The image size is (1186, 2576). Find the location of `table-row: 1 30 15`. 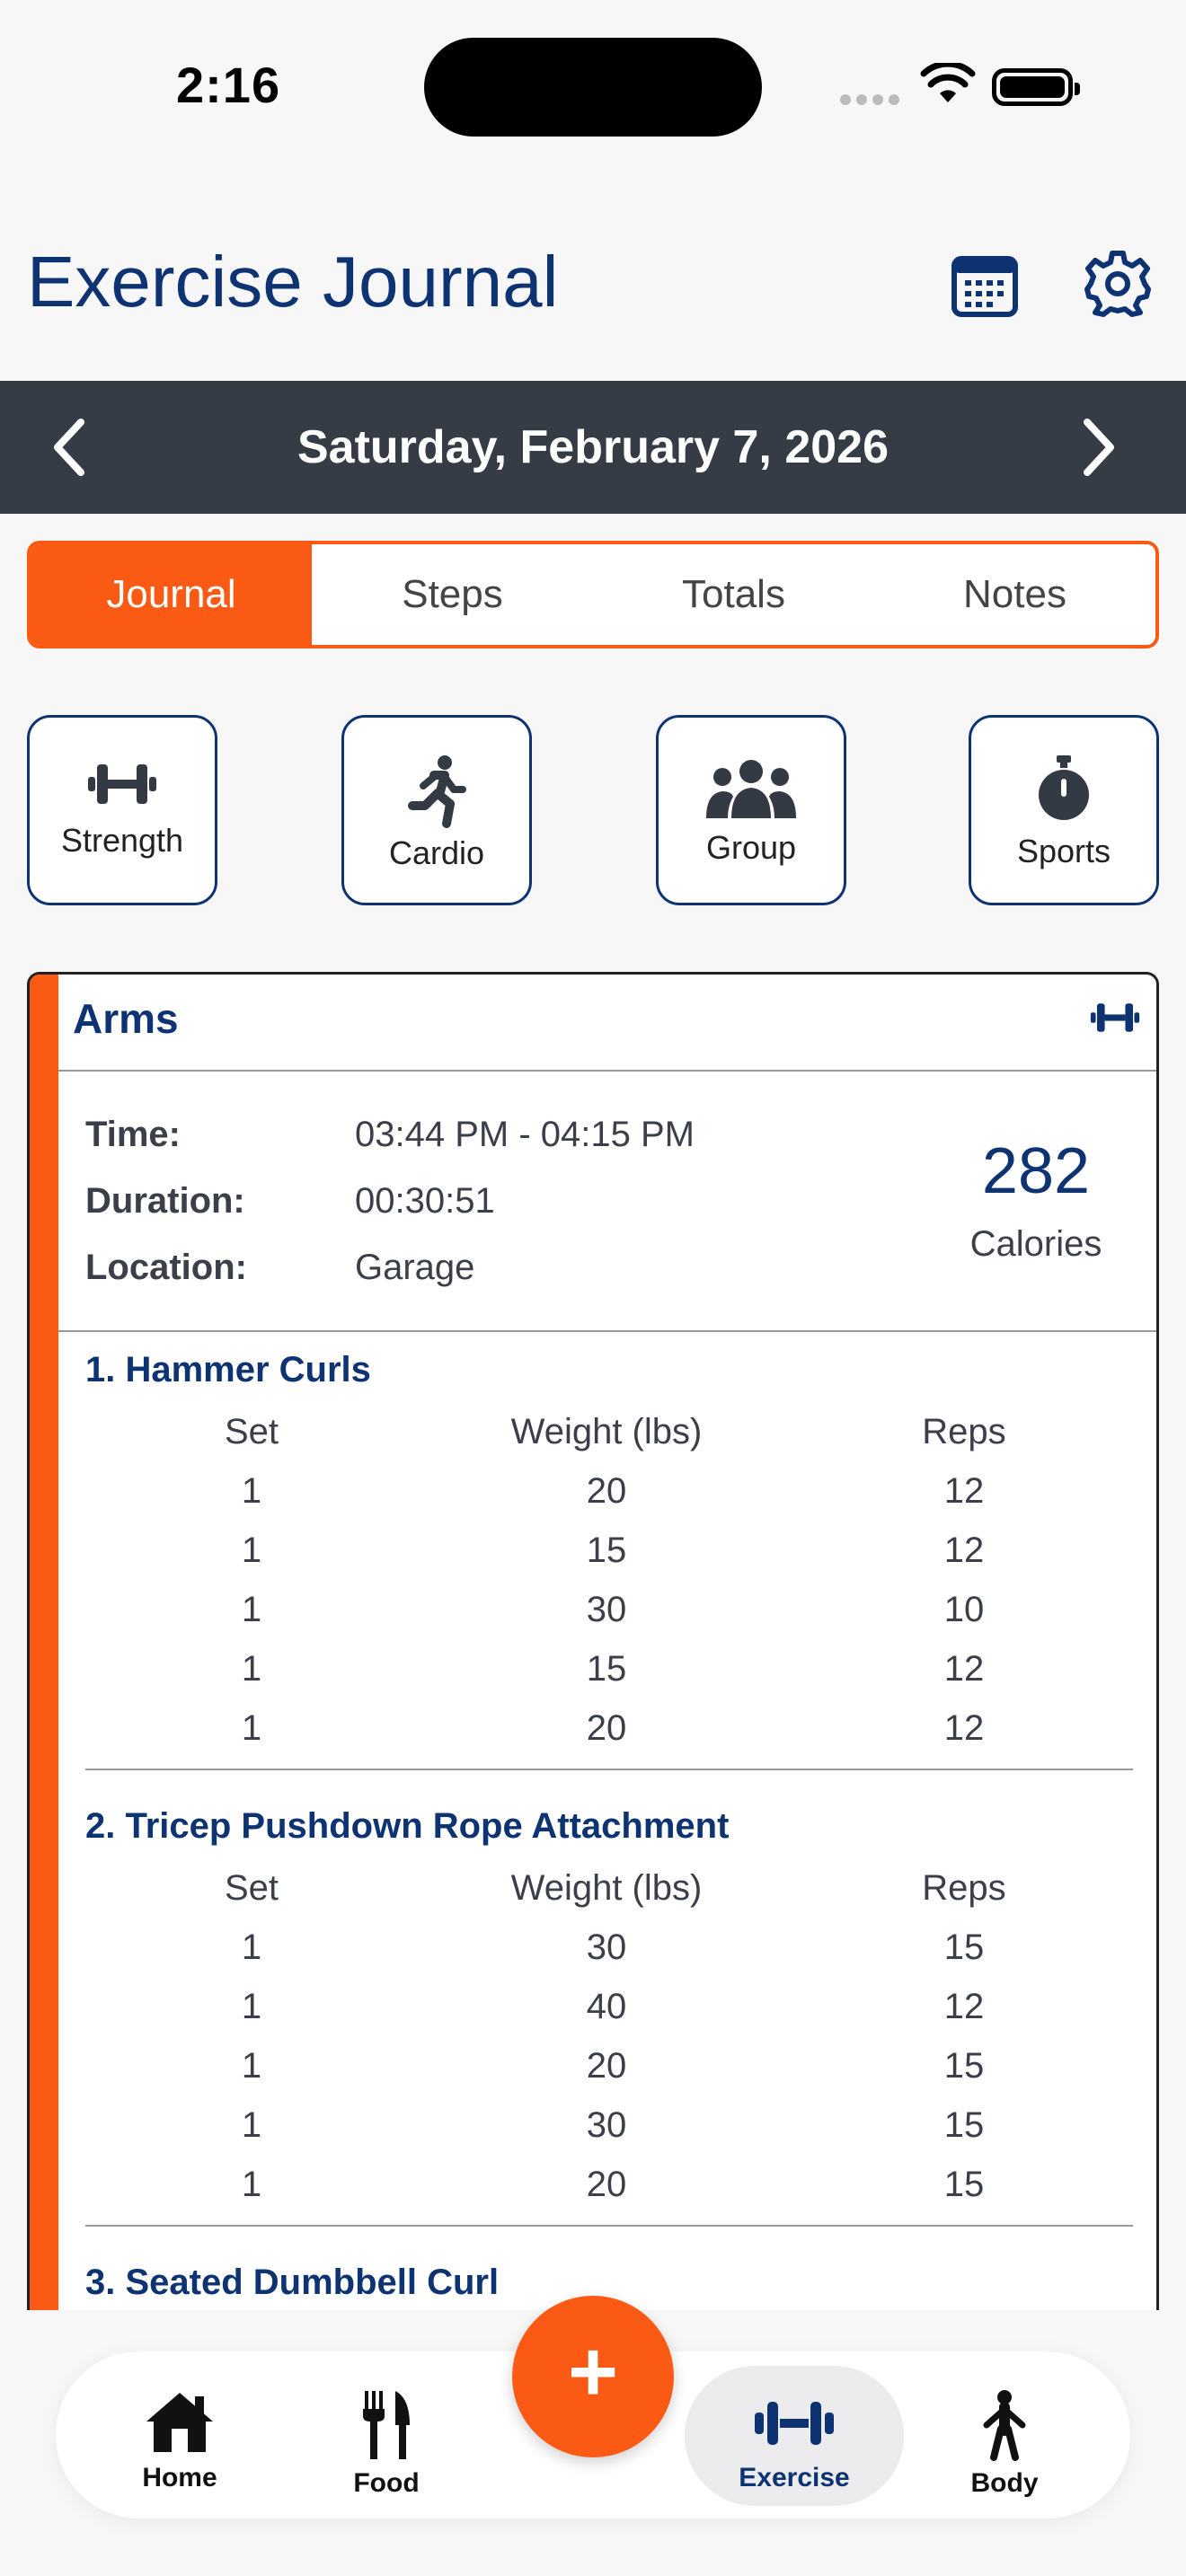

table-row: 1 30 15 is located at coordinates (609, 2125).